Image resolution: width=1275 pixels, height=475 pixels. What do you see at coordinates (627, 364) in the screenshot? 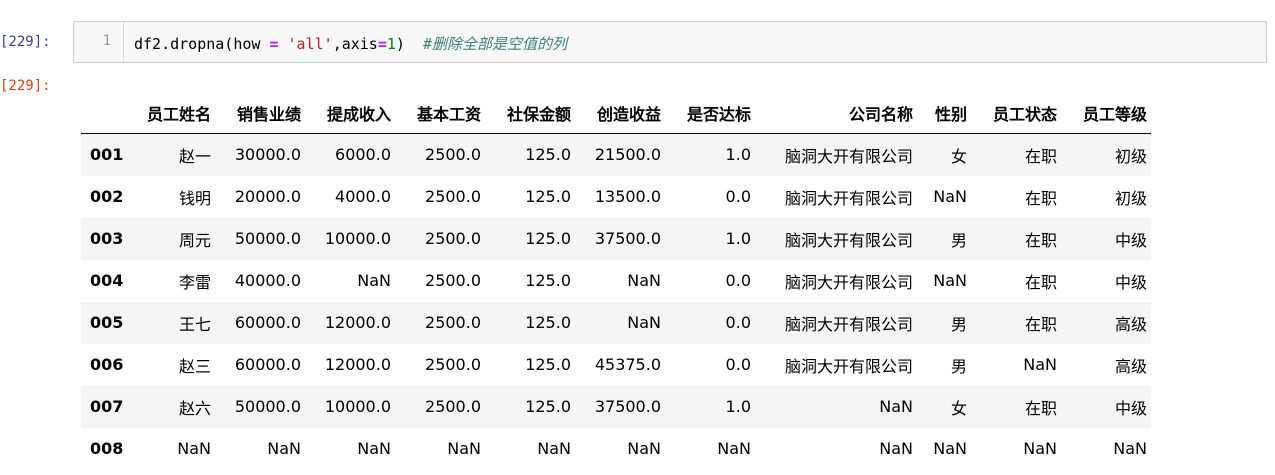
I see `table-cell: 45375.0` at bounding box center [627, 364].